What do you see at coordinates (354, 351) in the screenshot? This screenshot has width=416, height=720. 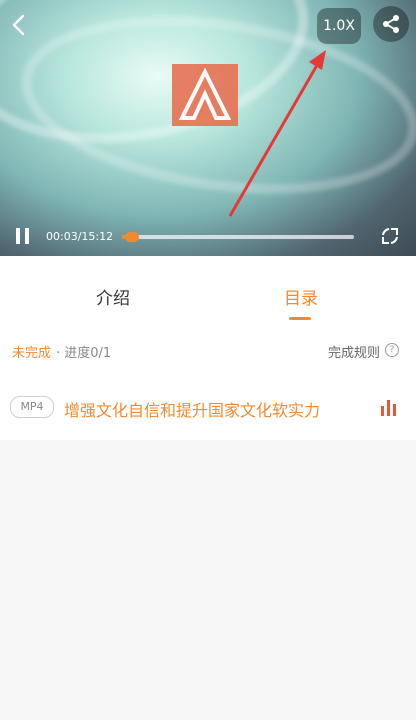 I see `completion-rules-link: 完成规则` at bounding box center [354, 351].